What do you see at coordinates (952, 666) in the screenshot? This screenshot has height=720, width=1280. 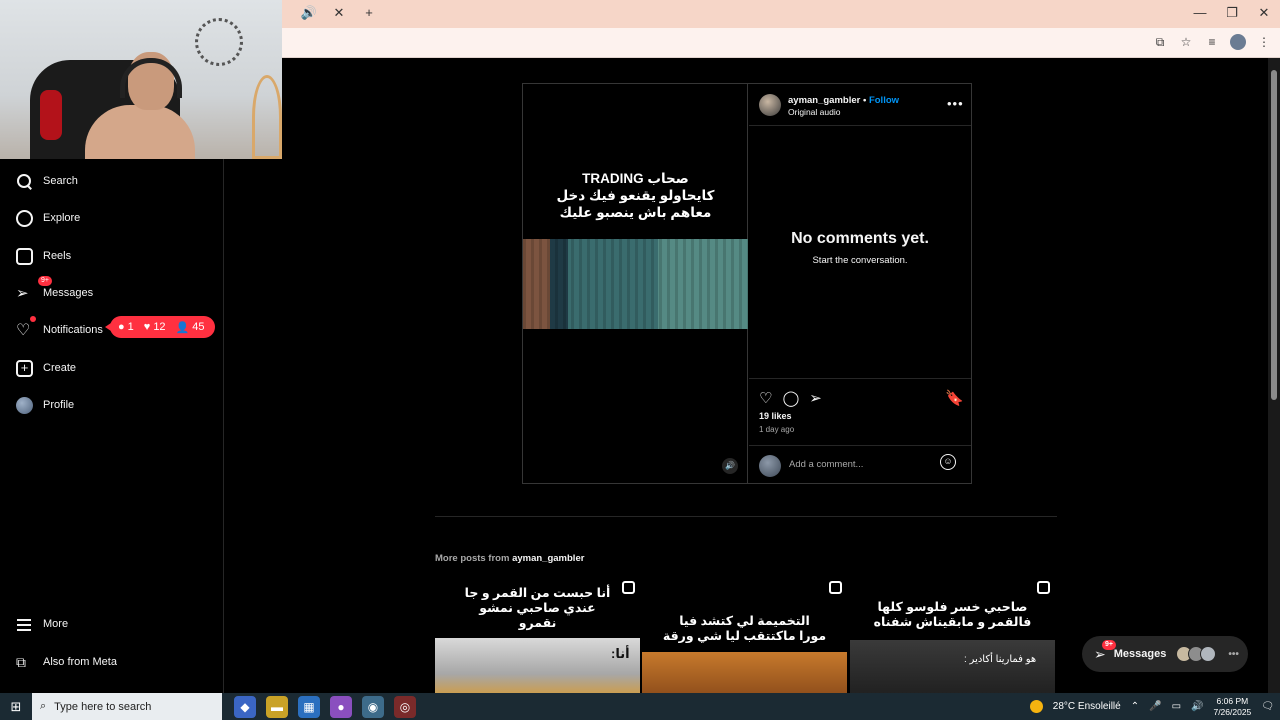 I see `tile-image` at bounding box center [952, 666].